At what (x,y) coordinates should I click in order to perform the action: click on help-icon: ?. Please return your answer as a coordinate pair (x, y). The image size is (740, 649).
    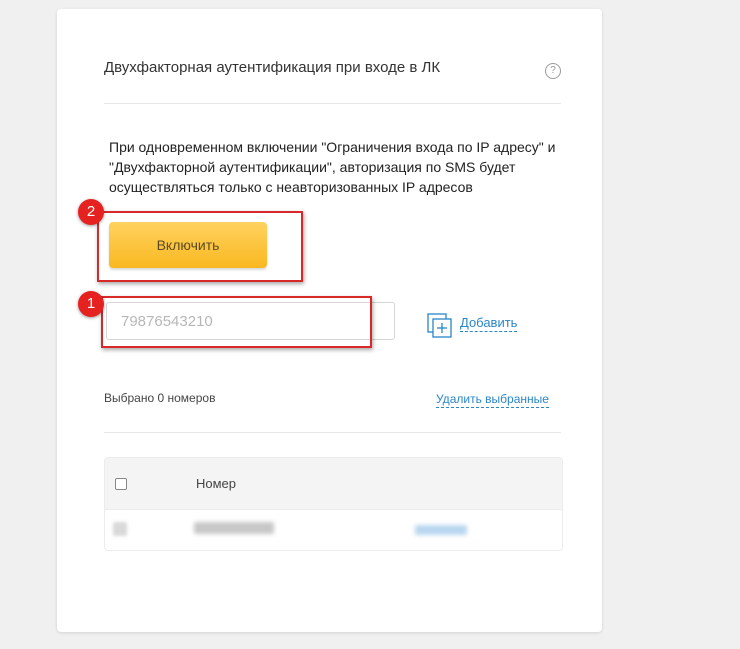
    Looking at the image, I should click on (553, 71).